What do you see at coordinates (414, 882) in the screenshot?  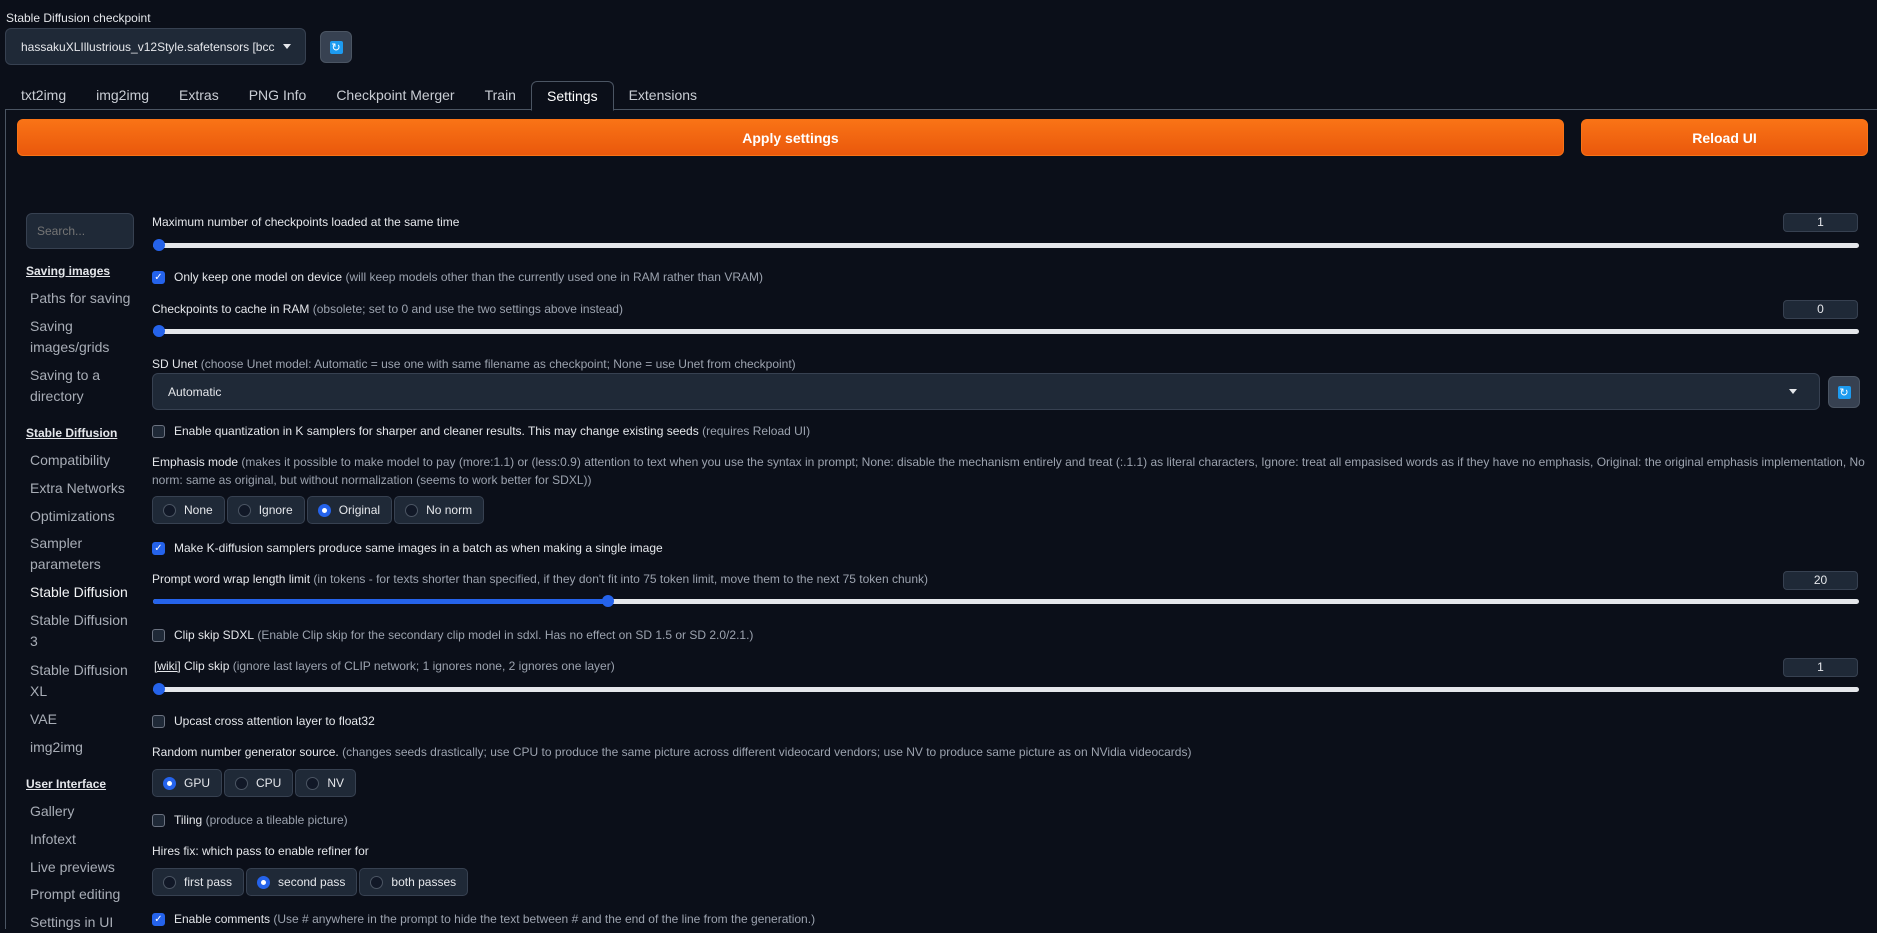 I see `hires-option-both-passes: both passes` at bounding box center [414, 882].